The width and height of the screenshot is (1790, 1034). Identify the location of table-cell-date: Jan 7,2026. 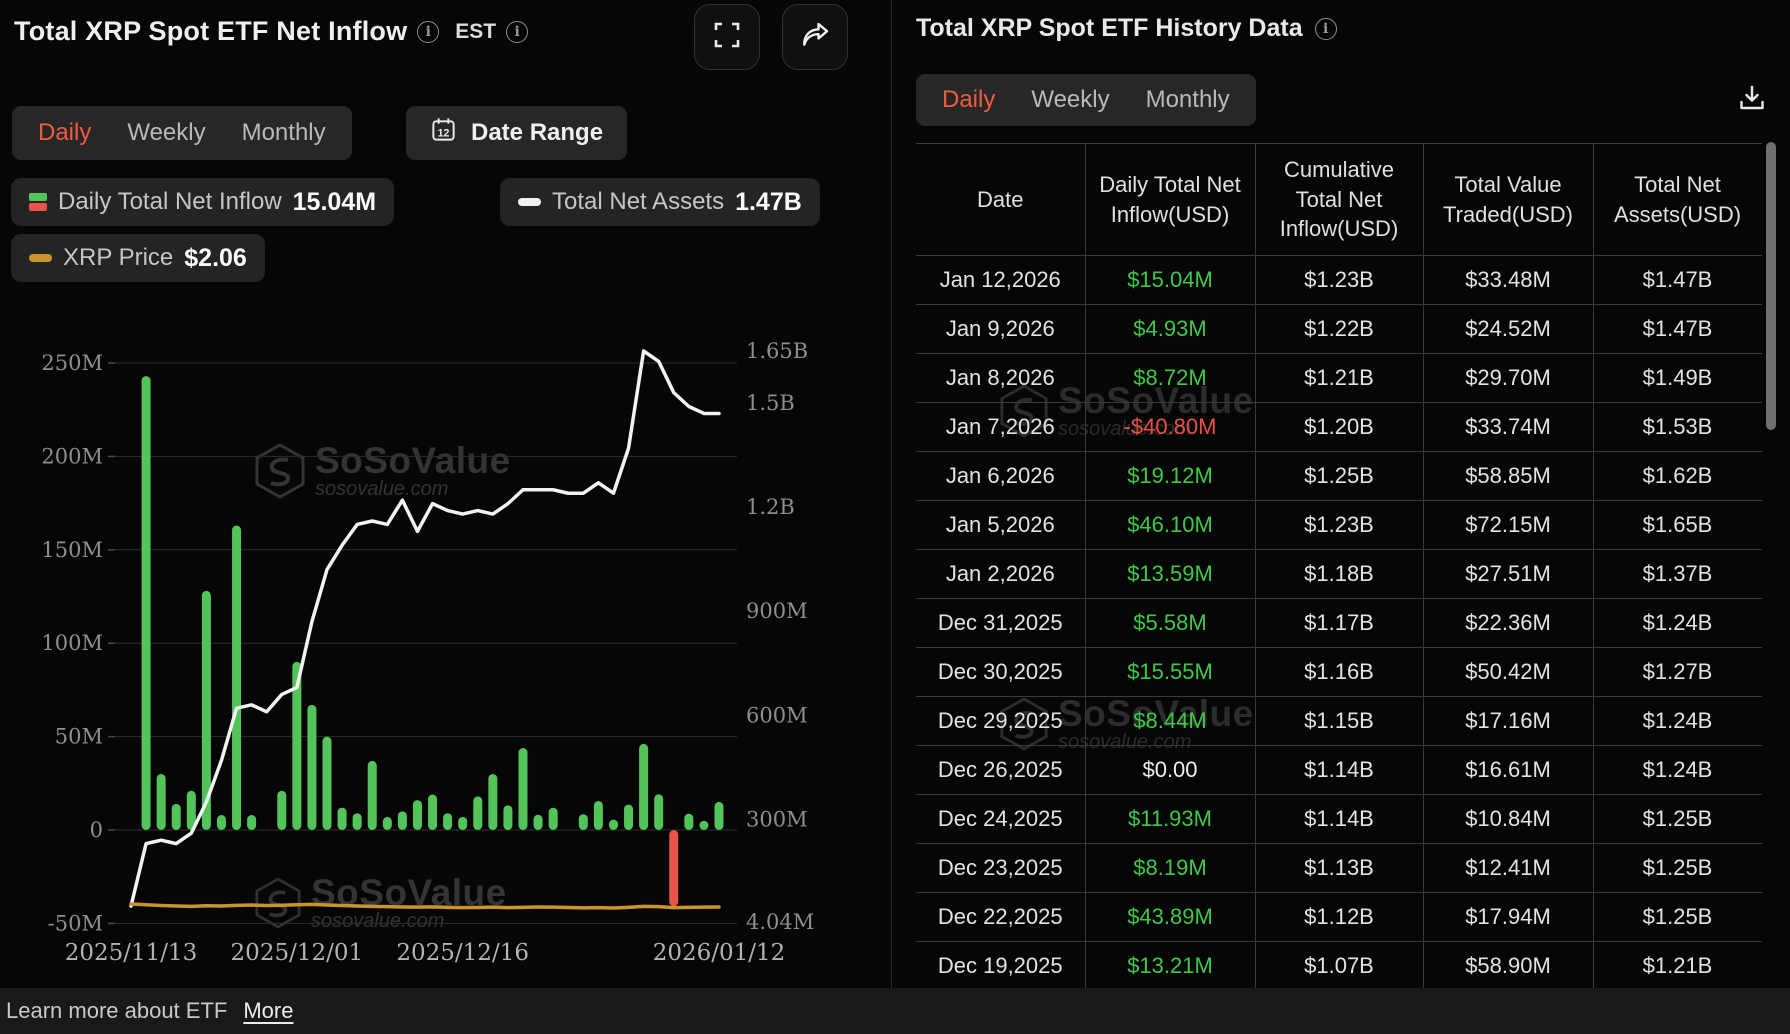
(1001, 427).